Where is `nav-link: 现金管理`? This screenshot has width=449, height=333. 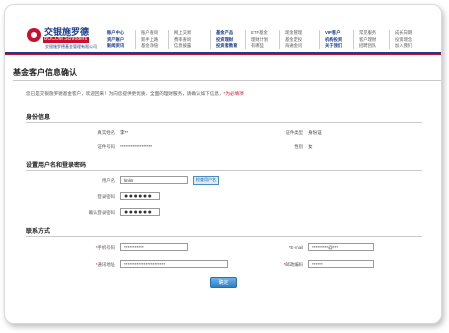
nav-link: 现金管理 is located at coordinates (293, 33).